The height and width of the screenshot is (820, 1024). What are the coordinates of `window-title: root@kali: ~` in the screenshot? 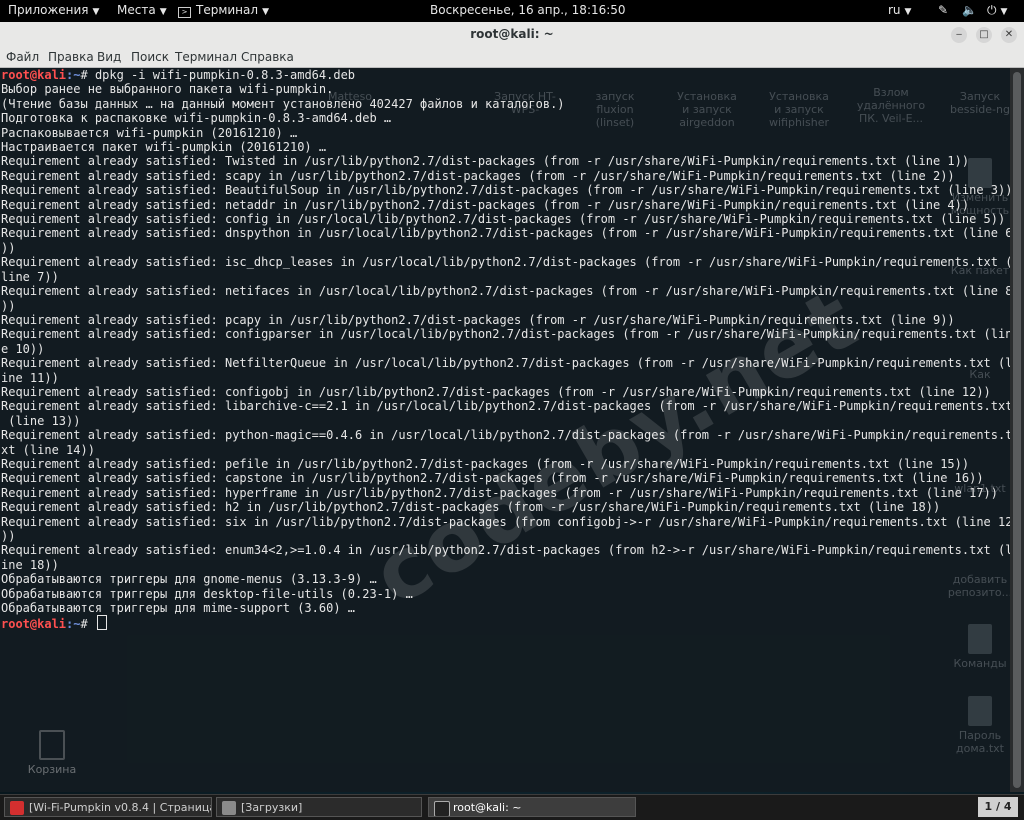 It's located at (512, 34).